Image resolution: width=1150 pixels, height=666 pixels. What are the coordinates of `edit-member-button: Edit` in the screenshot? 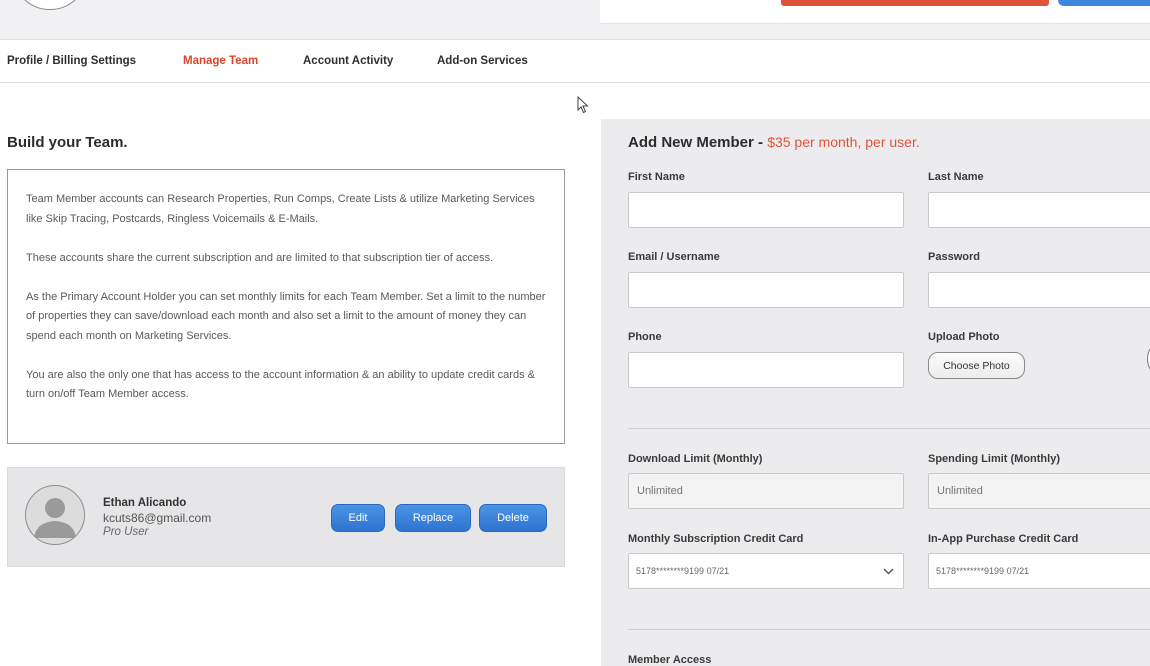 It's located at (358, 518).